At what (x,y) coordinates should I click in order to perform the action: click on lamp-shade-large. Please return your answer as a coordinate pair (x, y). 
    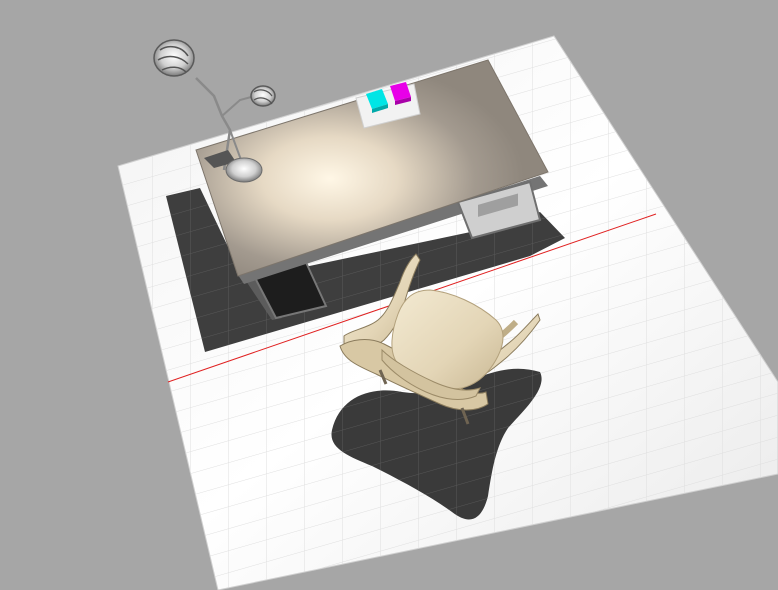
    Looking at the image, I should click on (174, 58).